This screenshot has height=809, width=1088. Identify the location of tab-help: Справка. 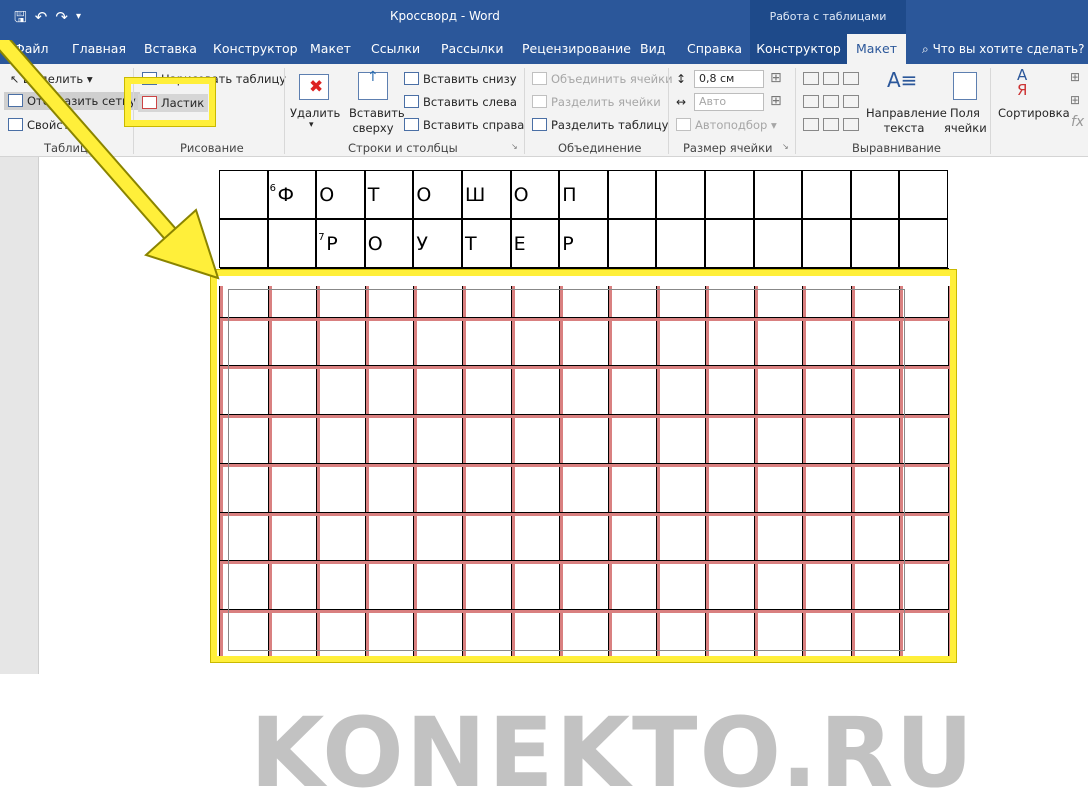
(714, 49).